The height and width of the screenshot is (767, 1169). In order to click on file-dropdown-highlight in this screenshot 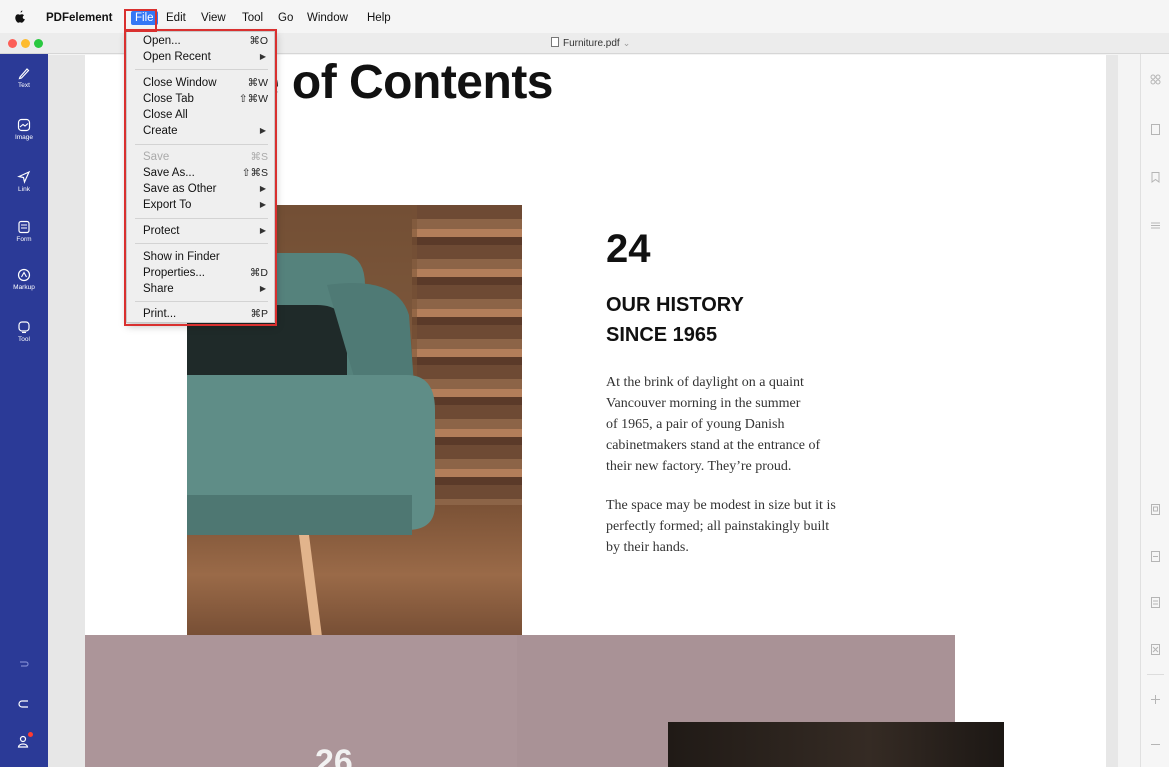, I will do `click(200, 177)`.